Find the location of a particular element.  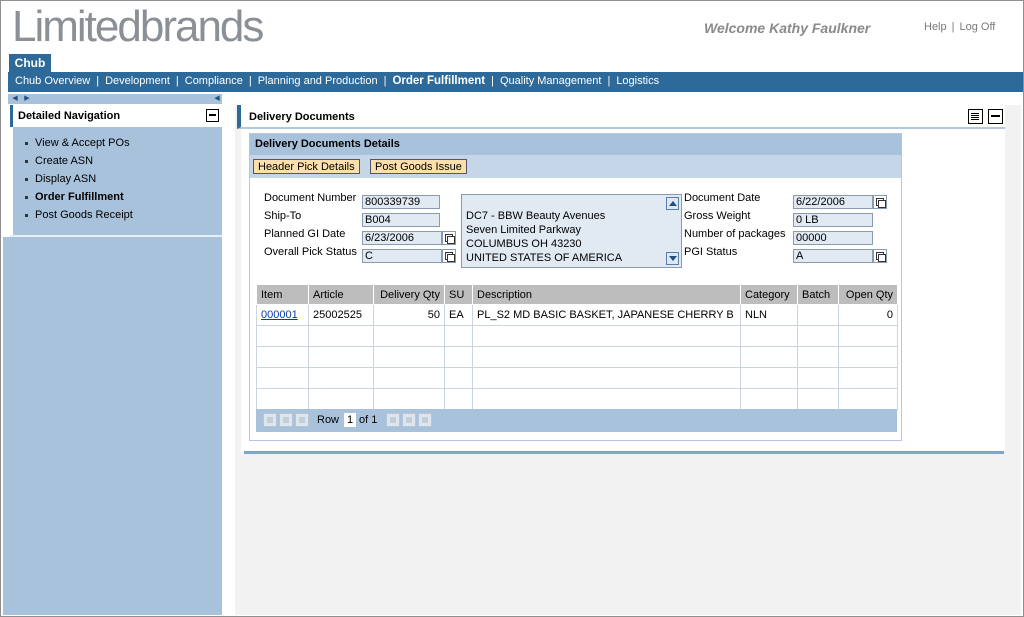

planned-gi-date-label: Planned GI Date is located at coordinates (305, 234).